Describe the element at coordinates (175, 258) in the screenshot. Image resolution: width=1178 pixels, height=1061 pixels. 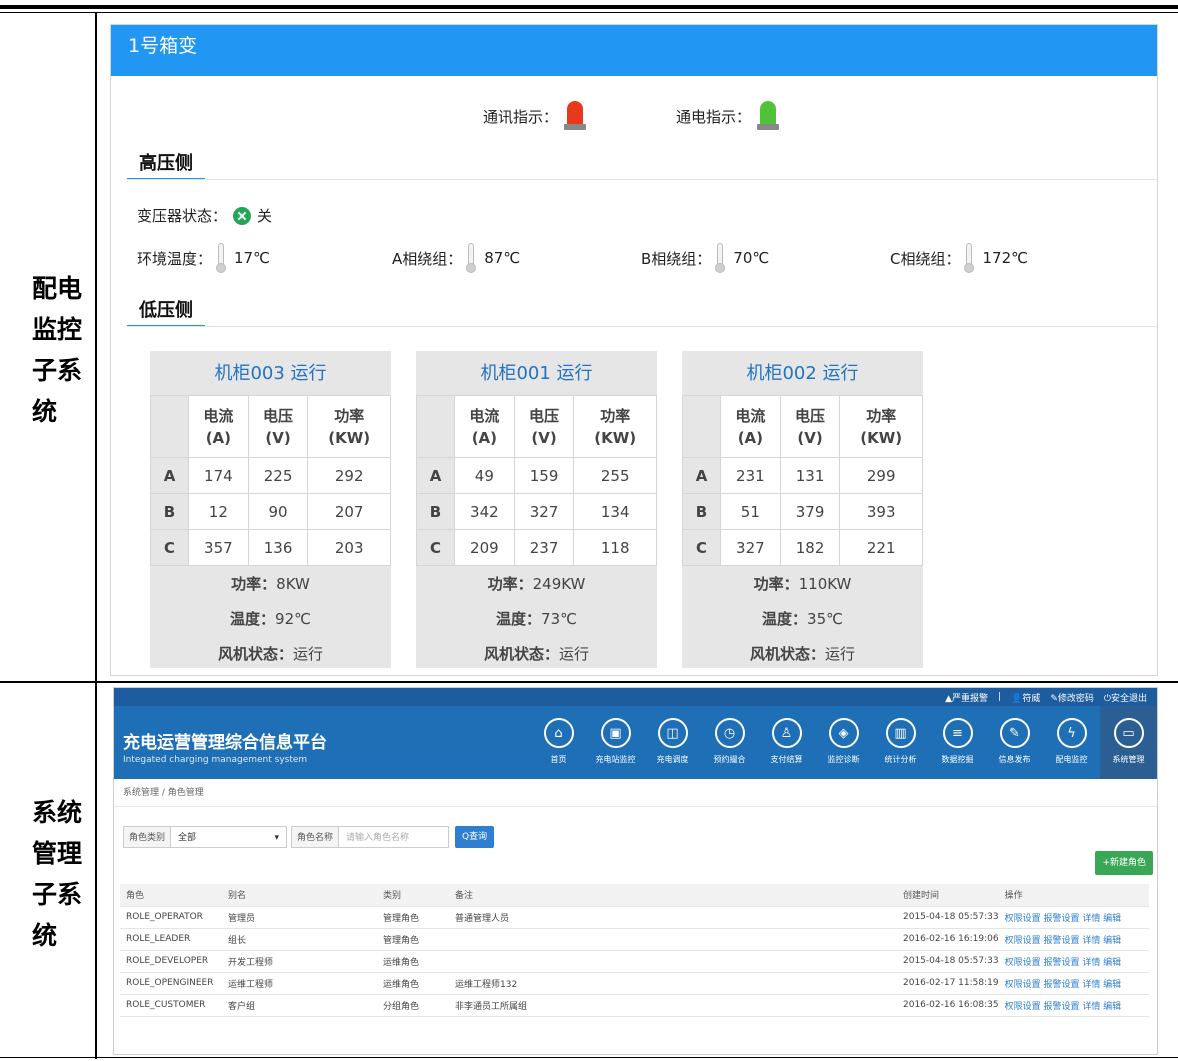
I see `env-temp-label: 环境温度：` at that location.